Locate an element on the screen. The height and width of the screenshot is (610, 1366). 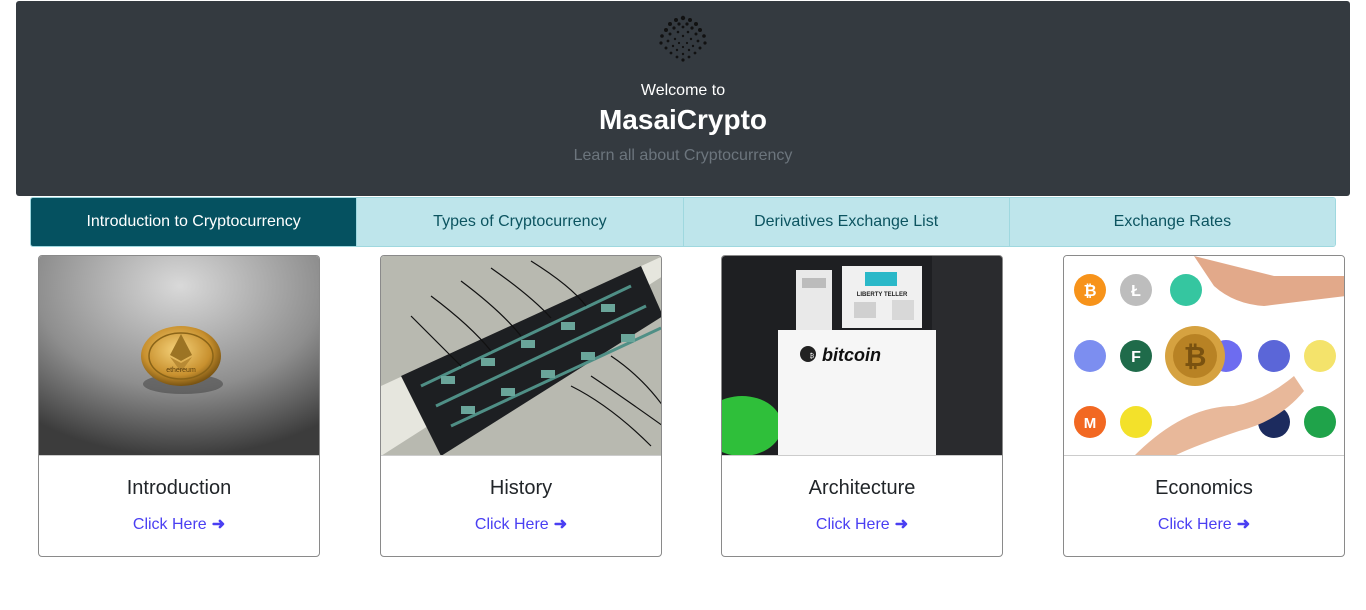
svg-text: Ł is located at coordinates (1136, 291).